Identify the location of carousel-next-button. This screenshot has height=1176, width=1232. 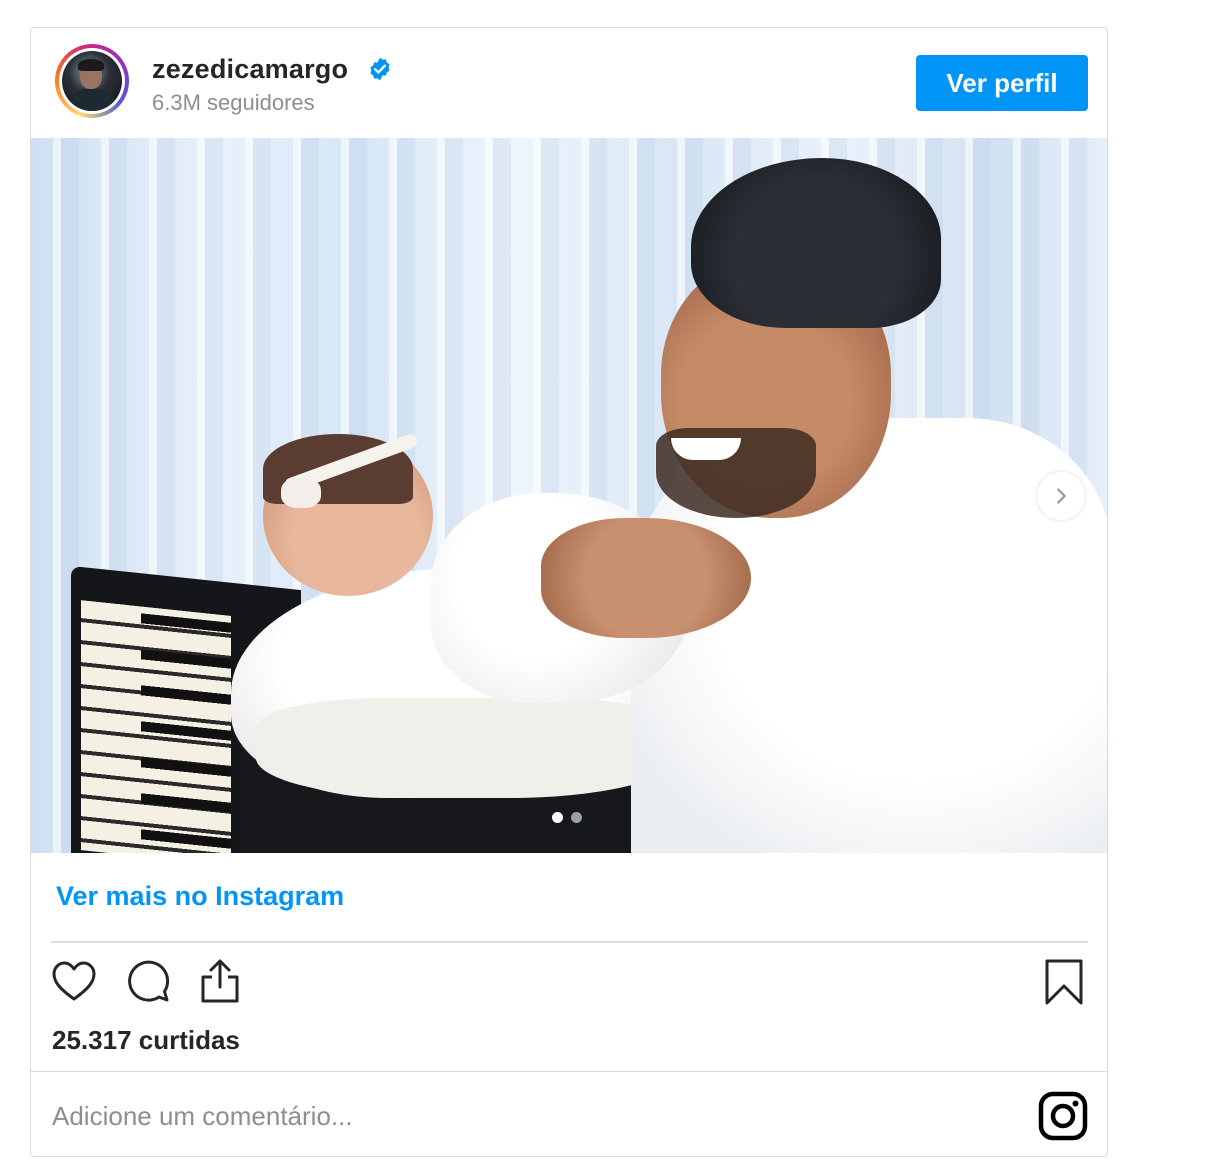
(1061, 496).